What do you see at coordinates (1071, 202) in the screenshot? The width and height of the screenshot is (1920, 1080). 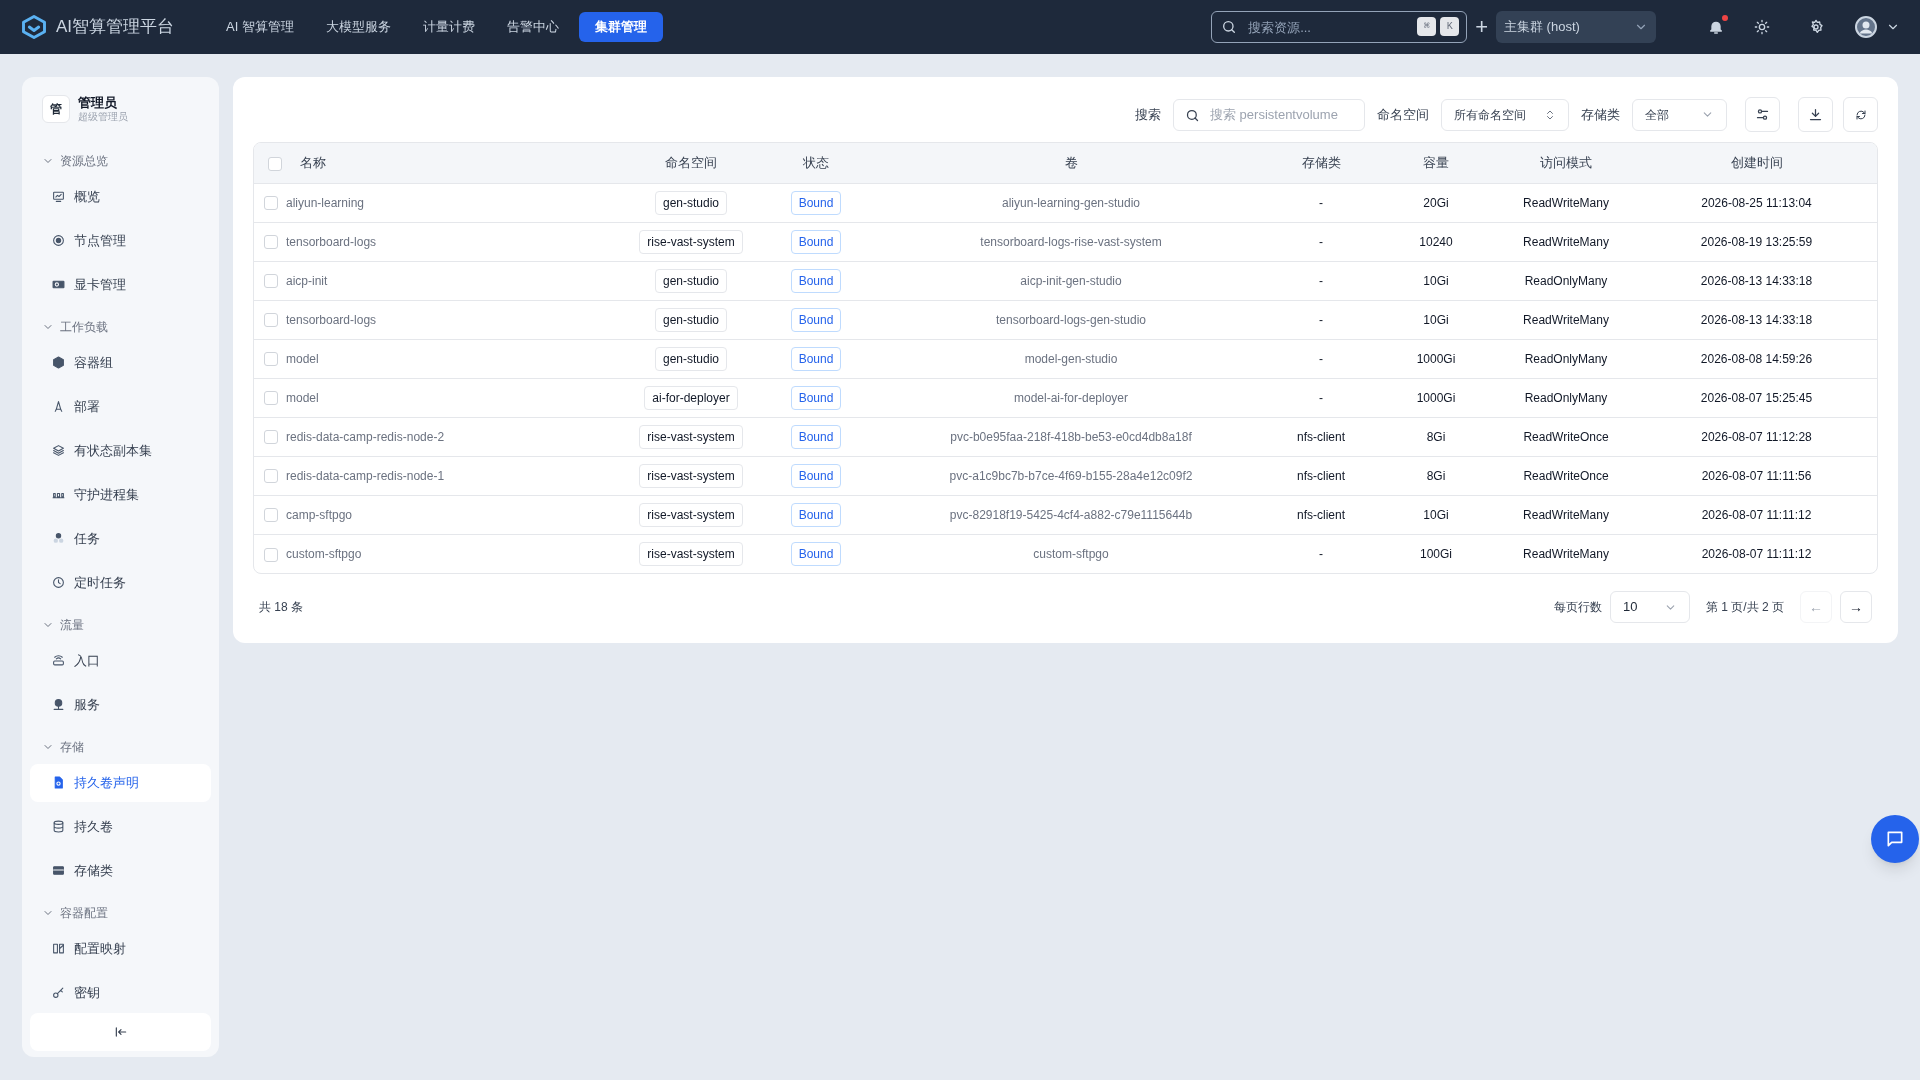 I see `table-cell: aliyun-learning-gen-studio` at bounding box center [1071, 202].